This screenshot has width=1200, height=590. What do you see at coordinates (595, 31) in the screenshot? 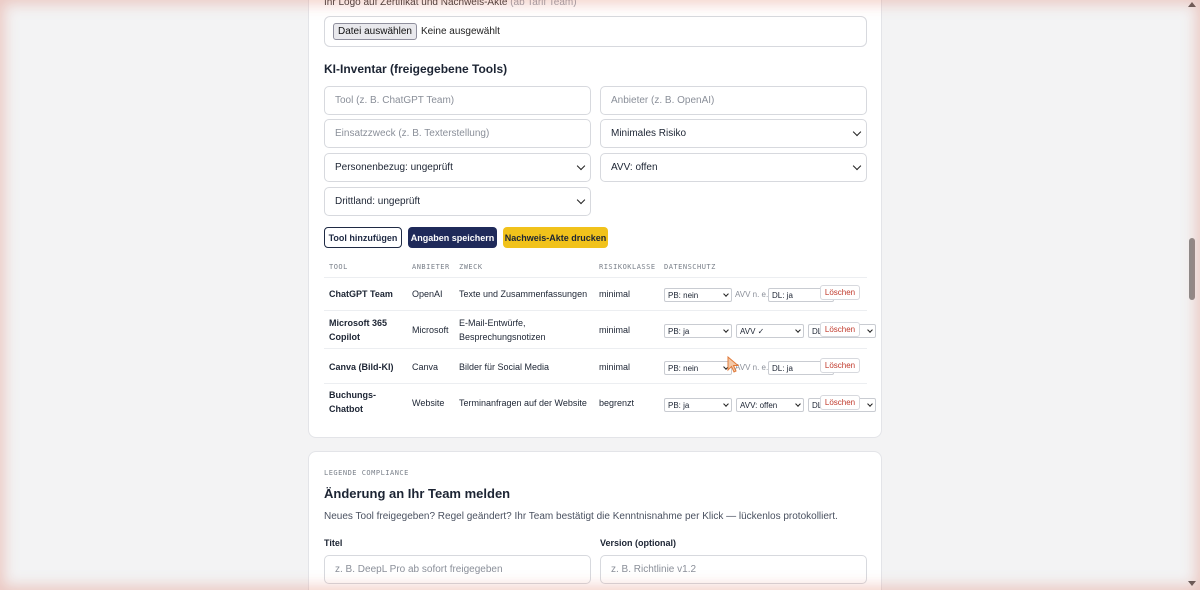
I see `logo-file-input: Datei auswählen Keine ausgewählt` at bounding box center [595, 31].